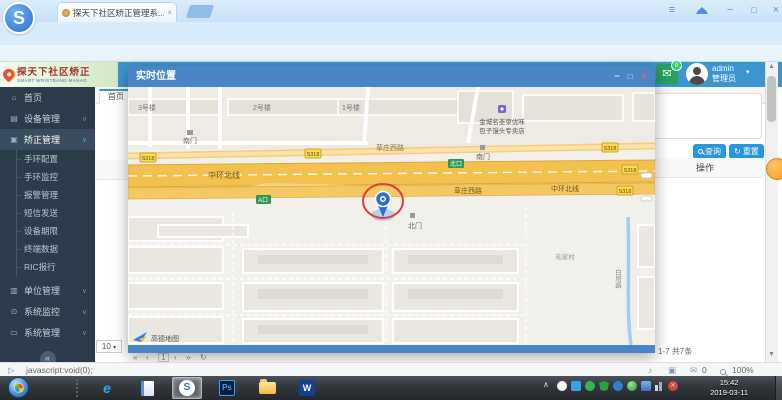 The height and width of the screenshot is (400, 782). I want to click on table-header-fragment, so click(111, 170).